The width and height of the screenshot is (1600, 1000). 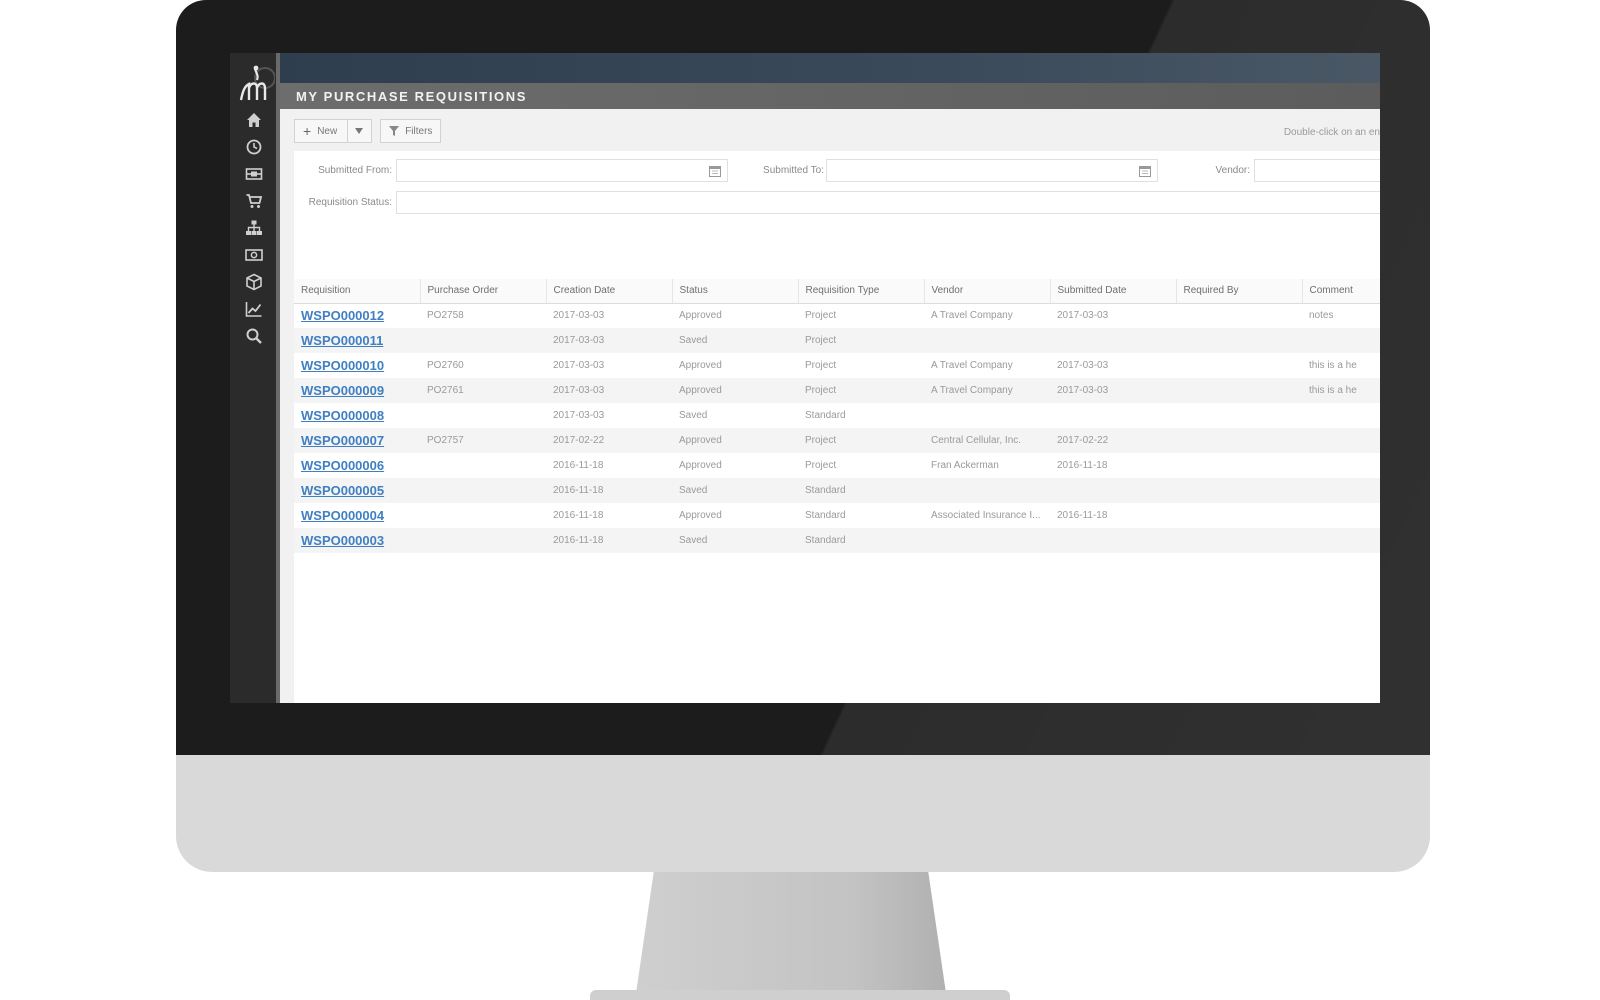 I want to click on requisition-link: WSPO000006, so click(x=342, y=465).